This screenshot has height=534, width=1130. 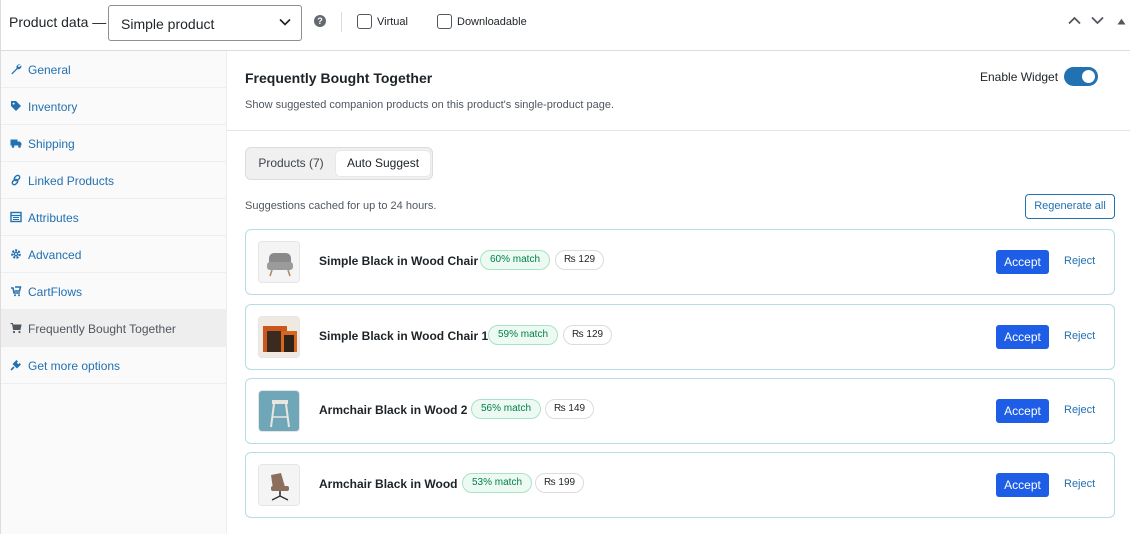 I want to click on sidebar-item-label: Attributes, so click(x=53, y=218).